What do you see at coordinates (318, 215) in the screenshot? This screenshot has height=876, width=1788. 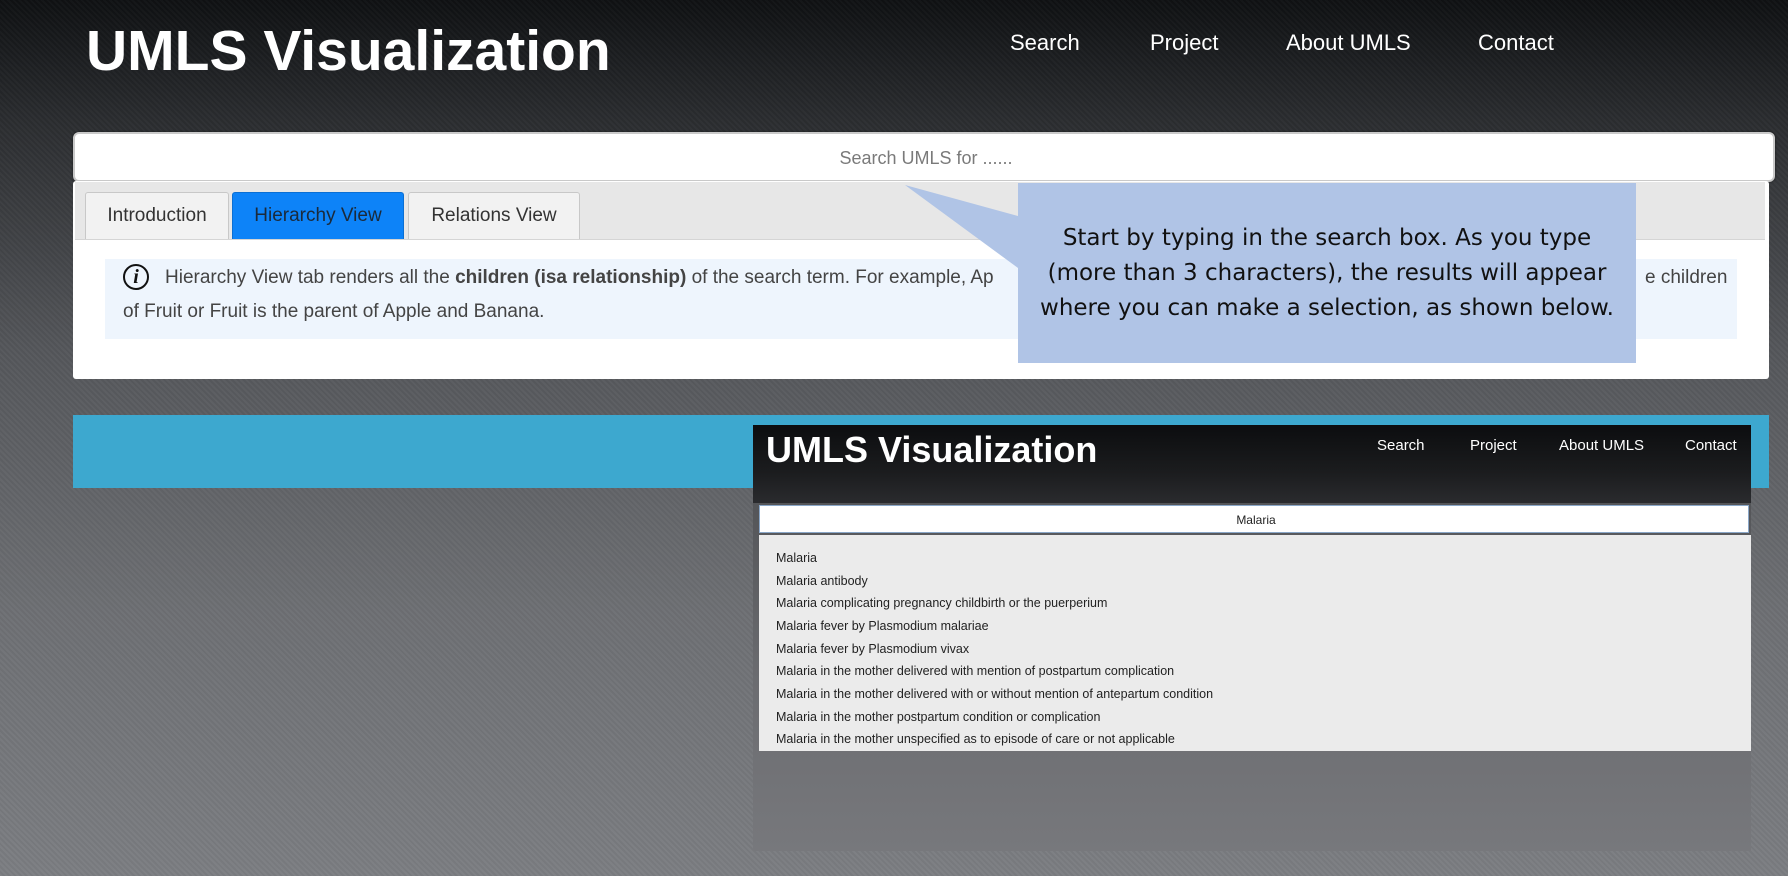 I see `tab-hierarchy-view: Hierarchy View` at bounding box center [318, 215].